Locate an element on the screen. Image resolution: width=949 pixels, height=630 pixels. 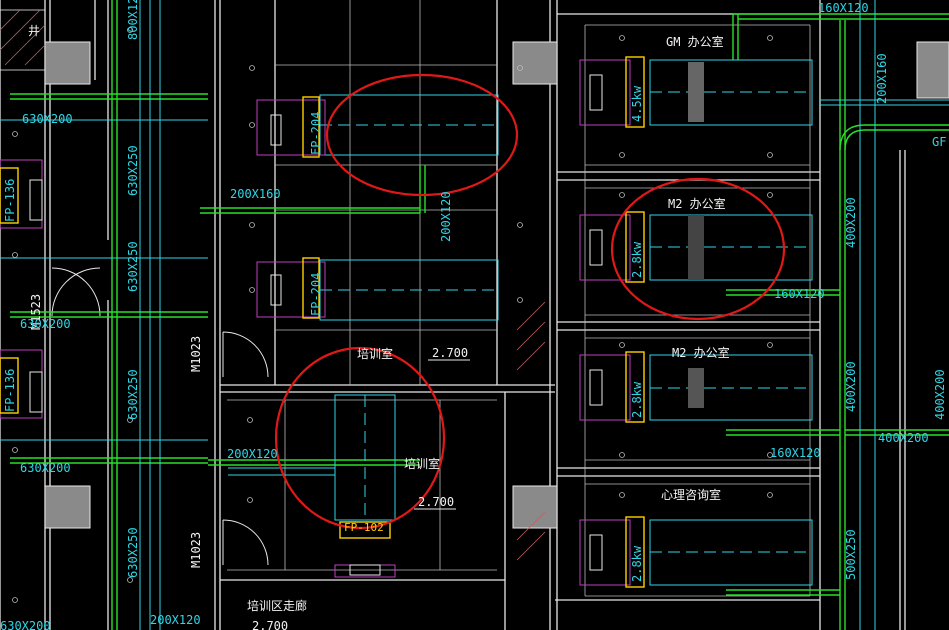
unit-tag: FP-102 is located at coordinates (364, 527).